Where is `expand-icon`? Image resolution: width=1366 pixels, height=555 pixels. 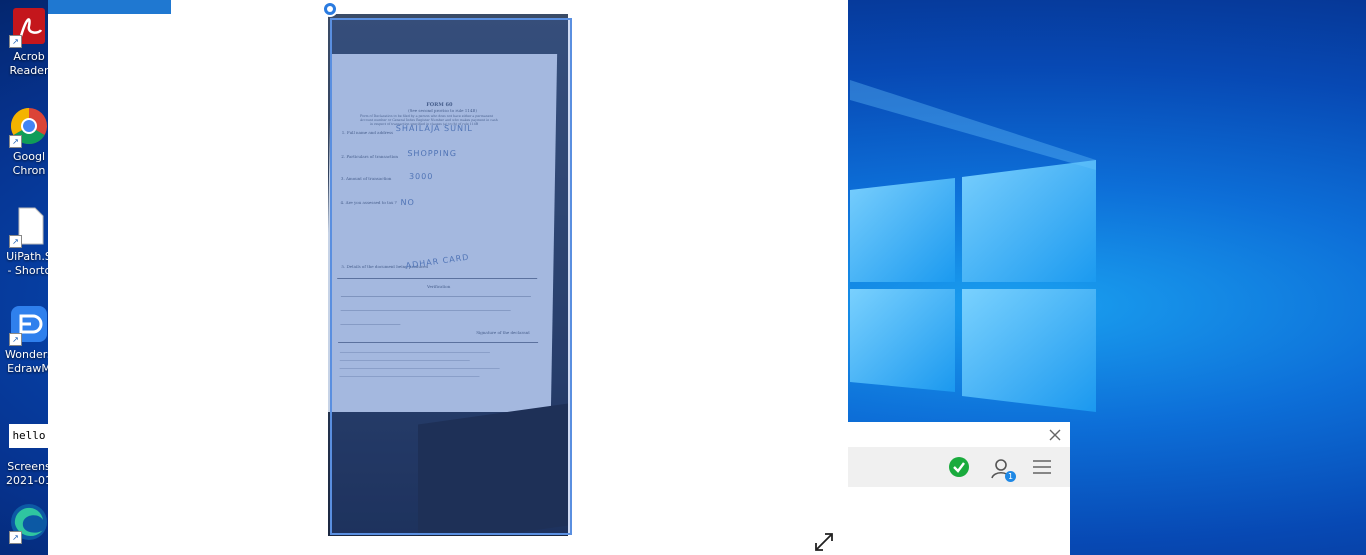
expand-icon is located at coordinates (824, 542).